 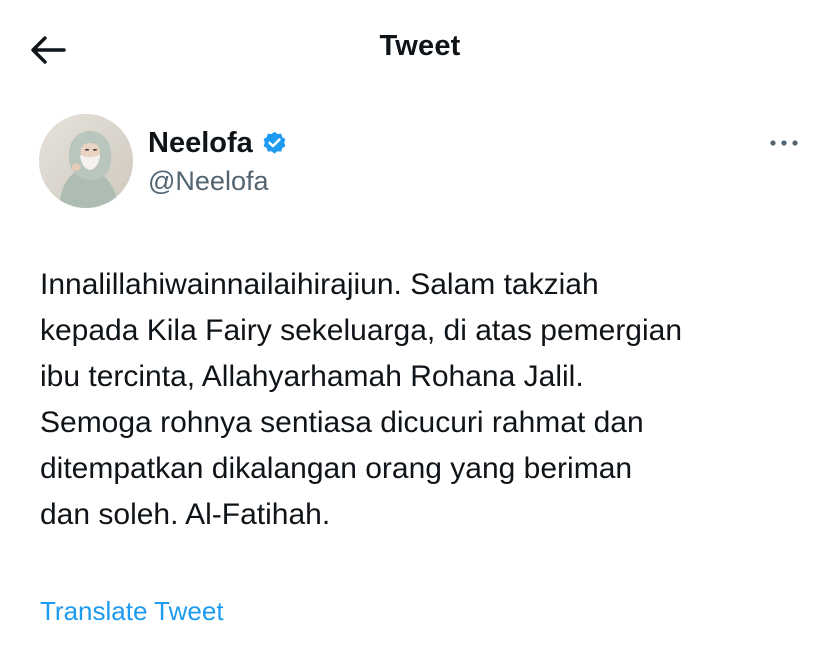 I want to click on profile-photo, so click(x=86, y=161).